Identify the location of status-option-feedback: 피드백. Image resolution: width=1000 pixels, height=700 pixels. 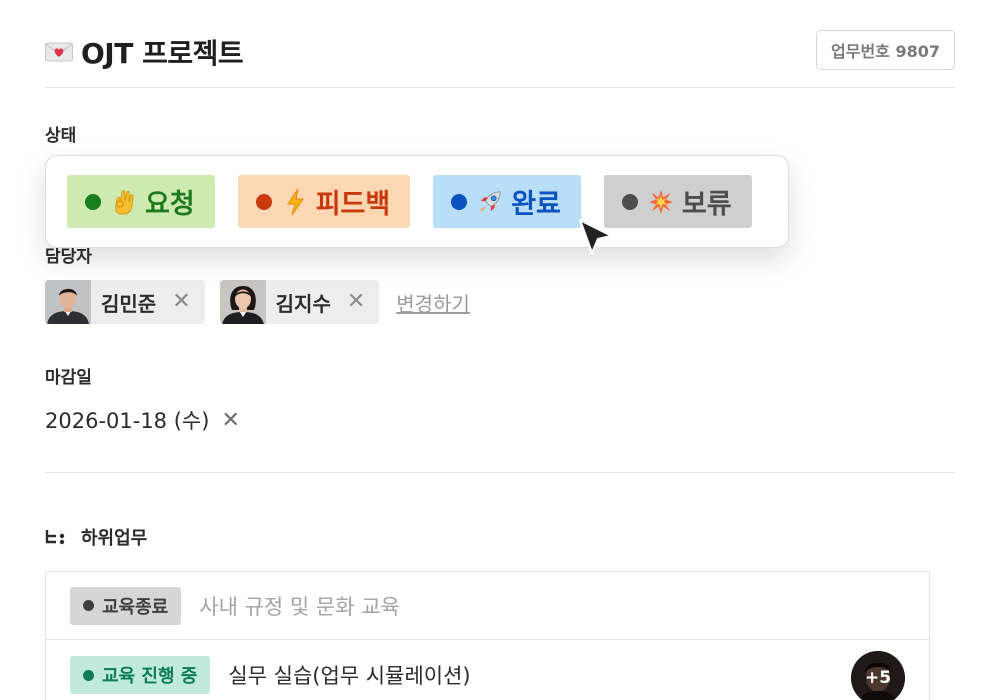
(324, 201).